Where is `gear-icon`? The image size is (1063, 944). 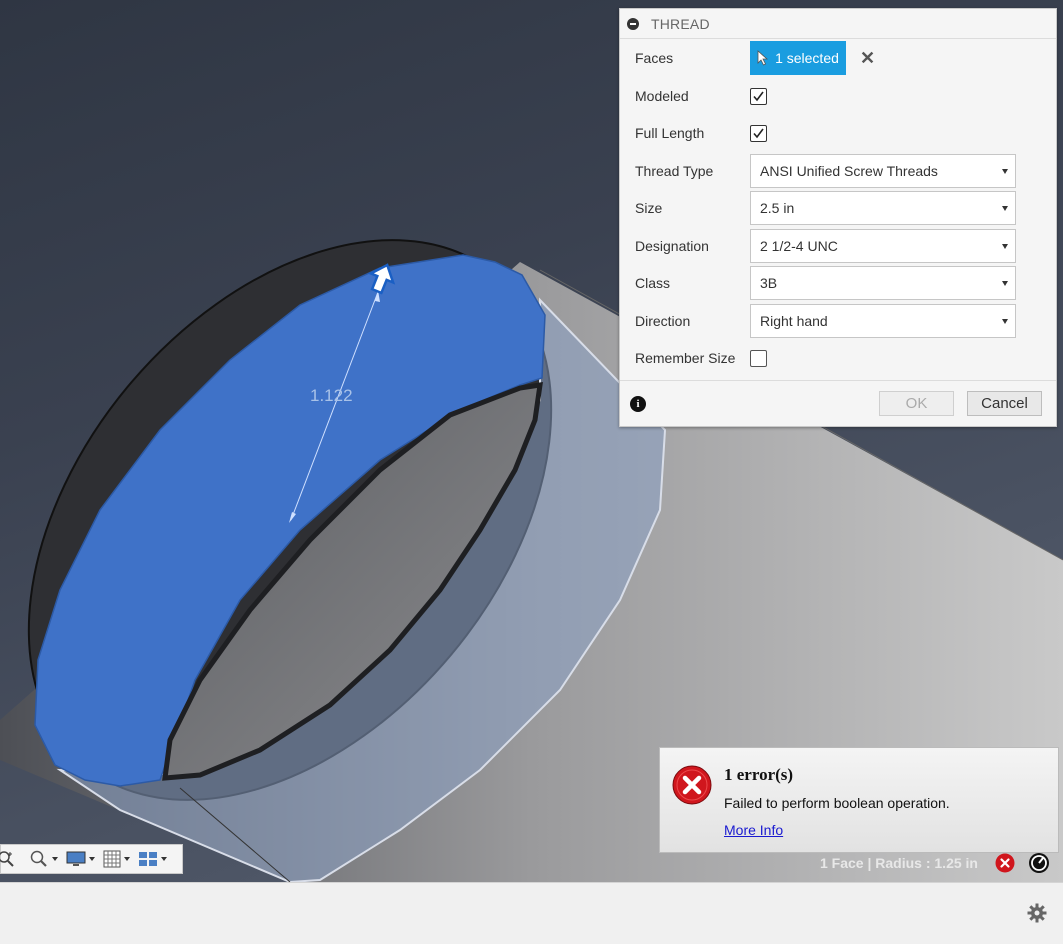 gear-icon is located at coordinates (1037, 913).